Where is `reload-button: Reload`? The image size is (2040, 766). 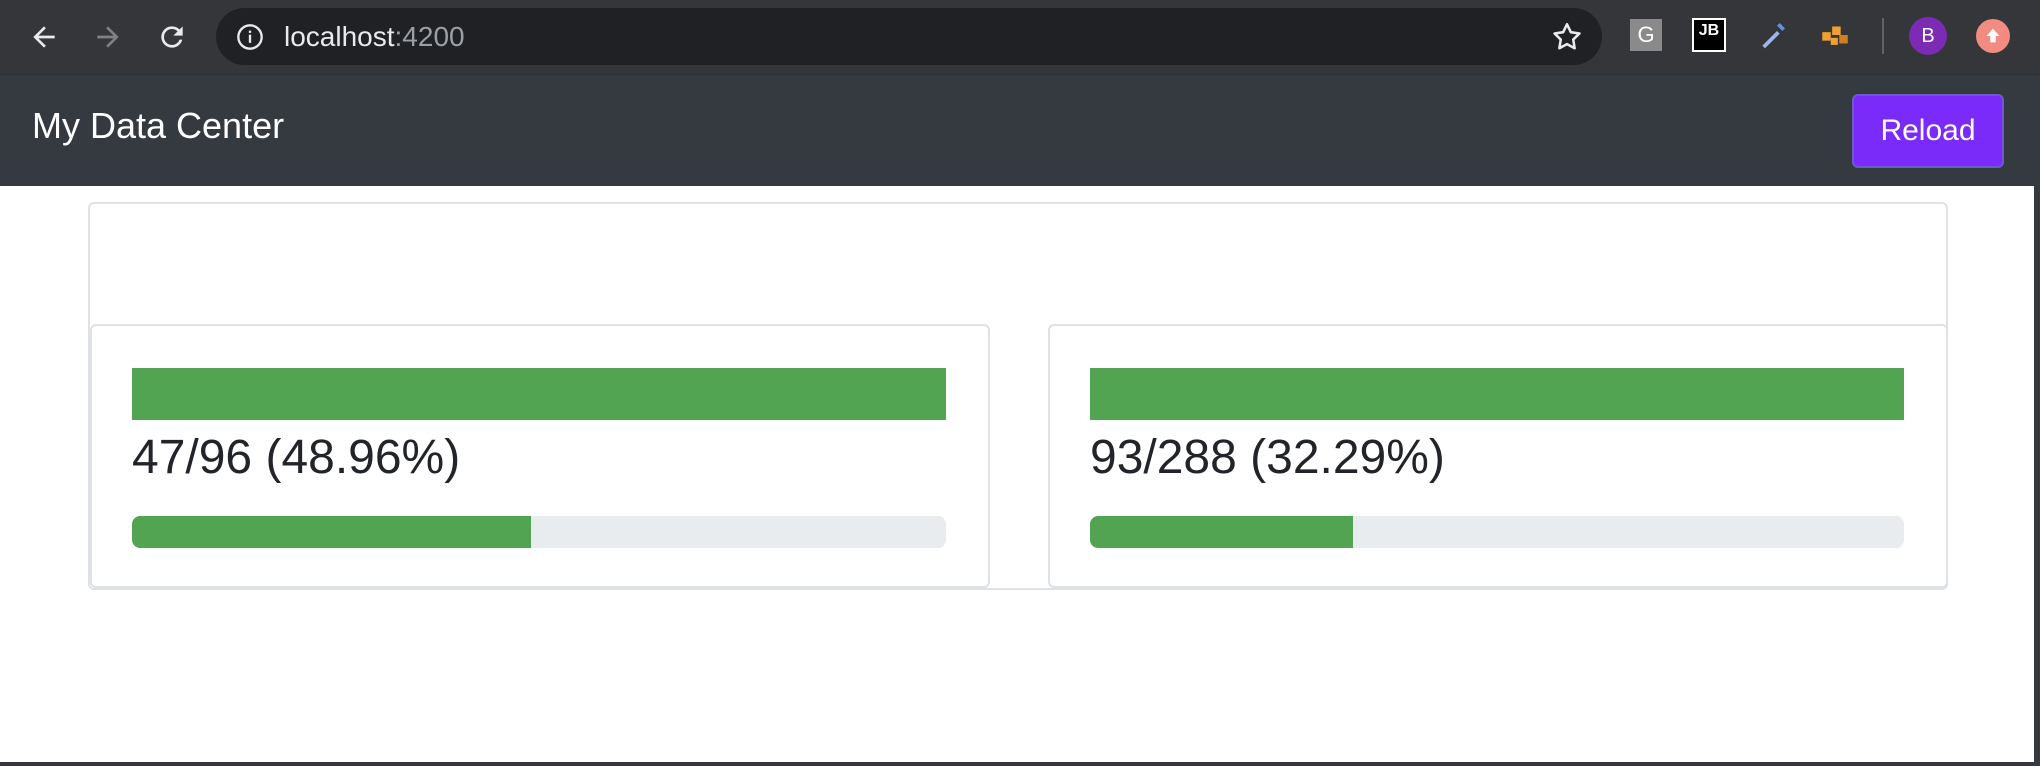 reload-button: Reload is located at coordinates (1928, 131).